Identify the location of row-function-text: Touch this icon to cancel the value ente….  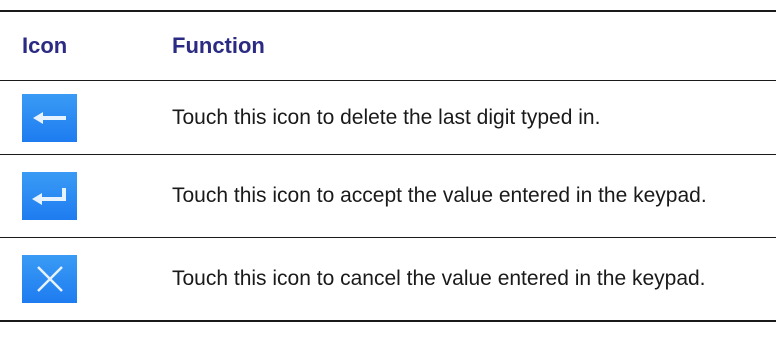
(439, 278).